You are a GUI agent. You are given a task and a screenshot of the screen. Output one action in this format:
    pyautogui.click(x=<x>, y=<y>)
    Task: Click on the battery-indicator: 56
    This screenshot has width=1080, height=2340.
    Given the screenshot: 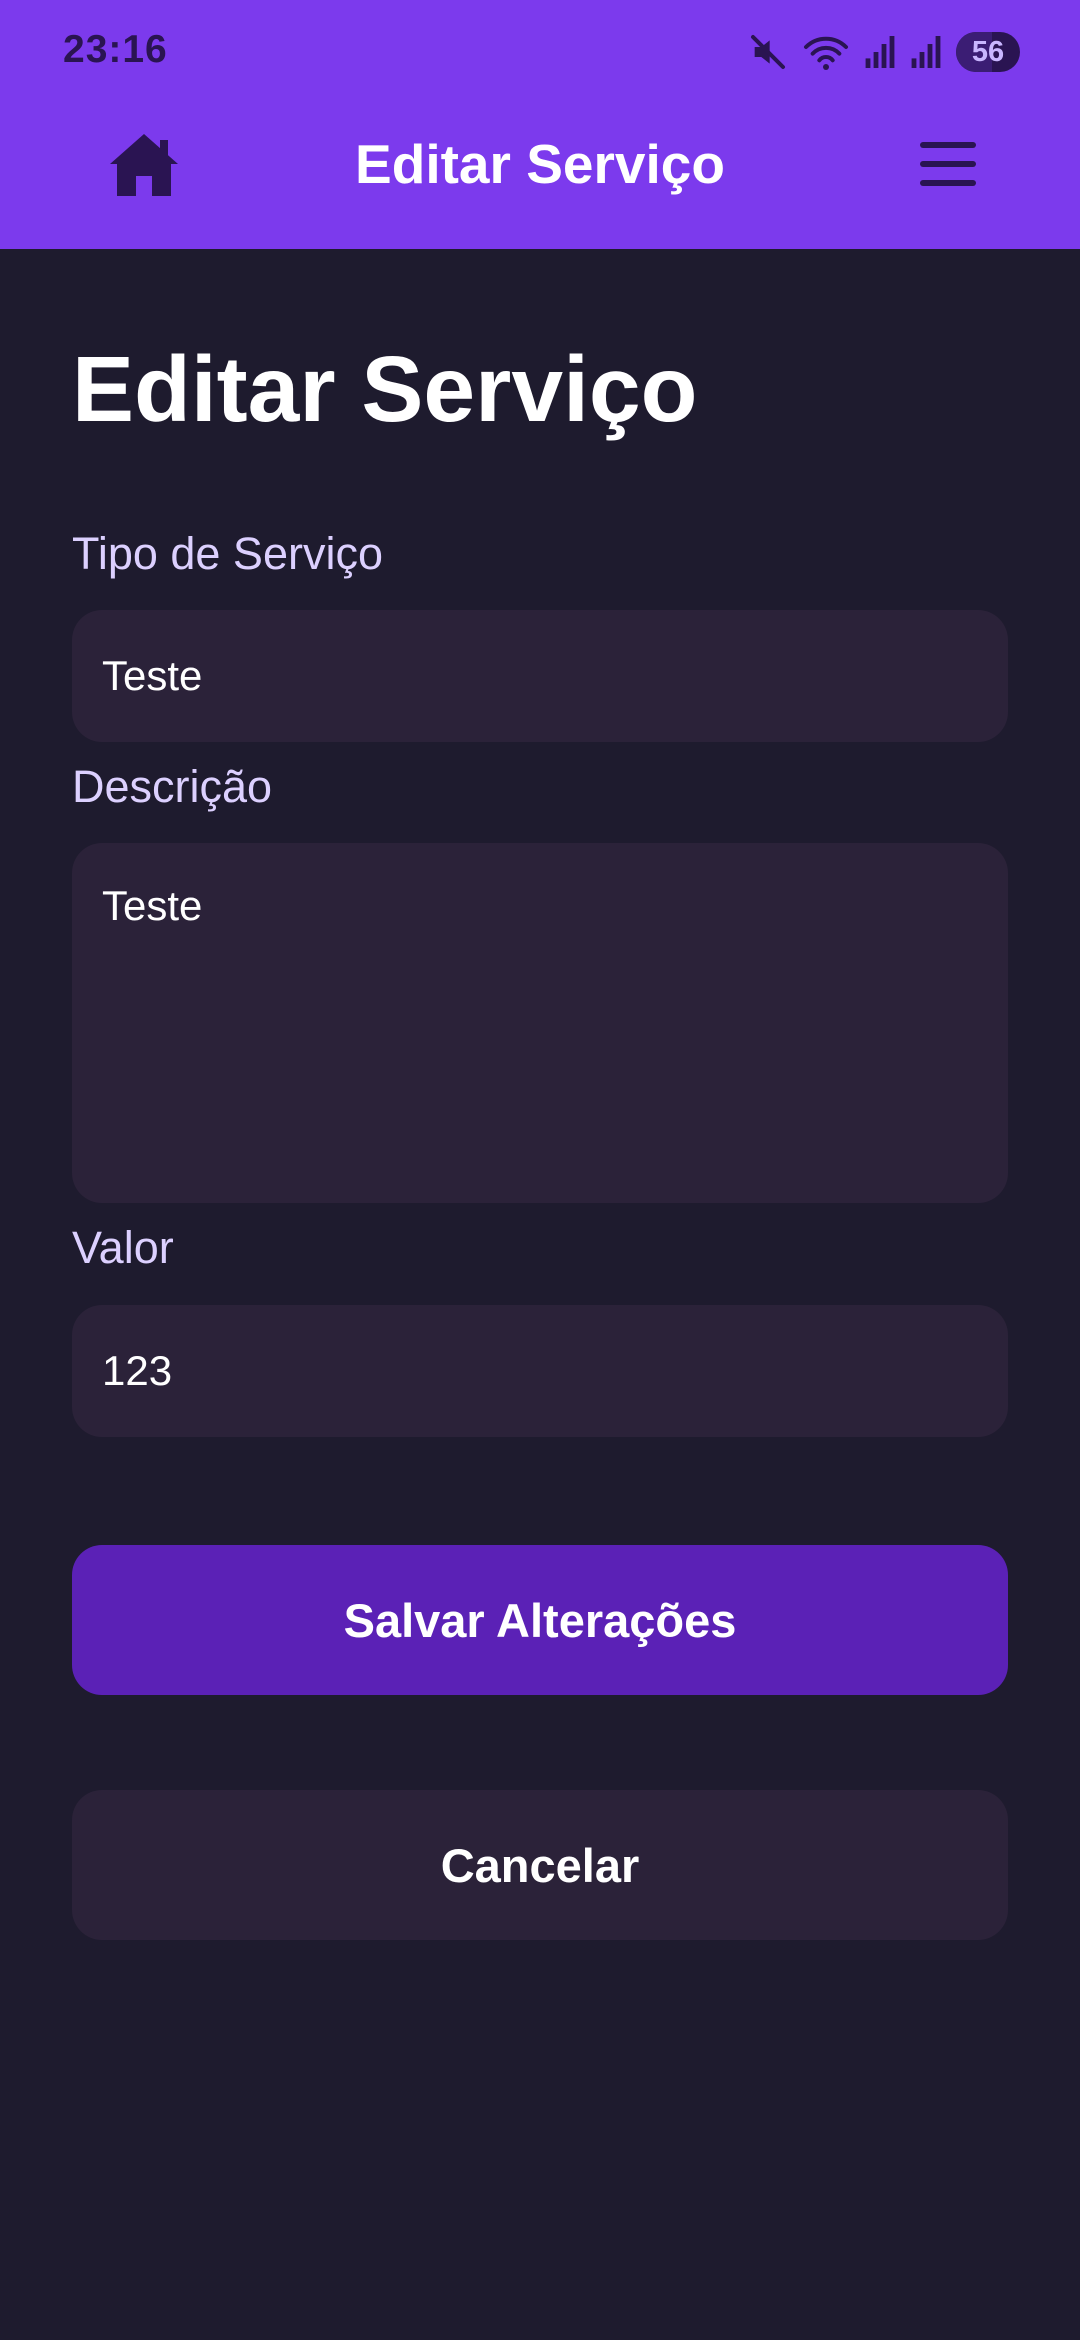 What is the action you would take?
    pyautogui.click(x=988, y=52)
    